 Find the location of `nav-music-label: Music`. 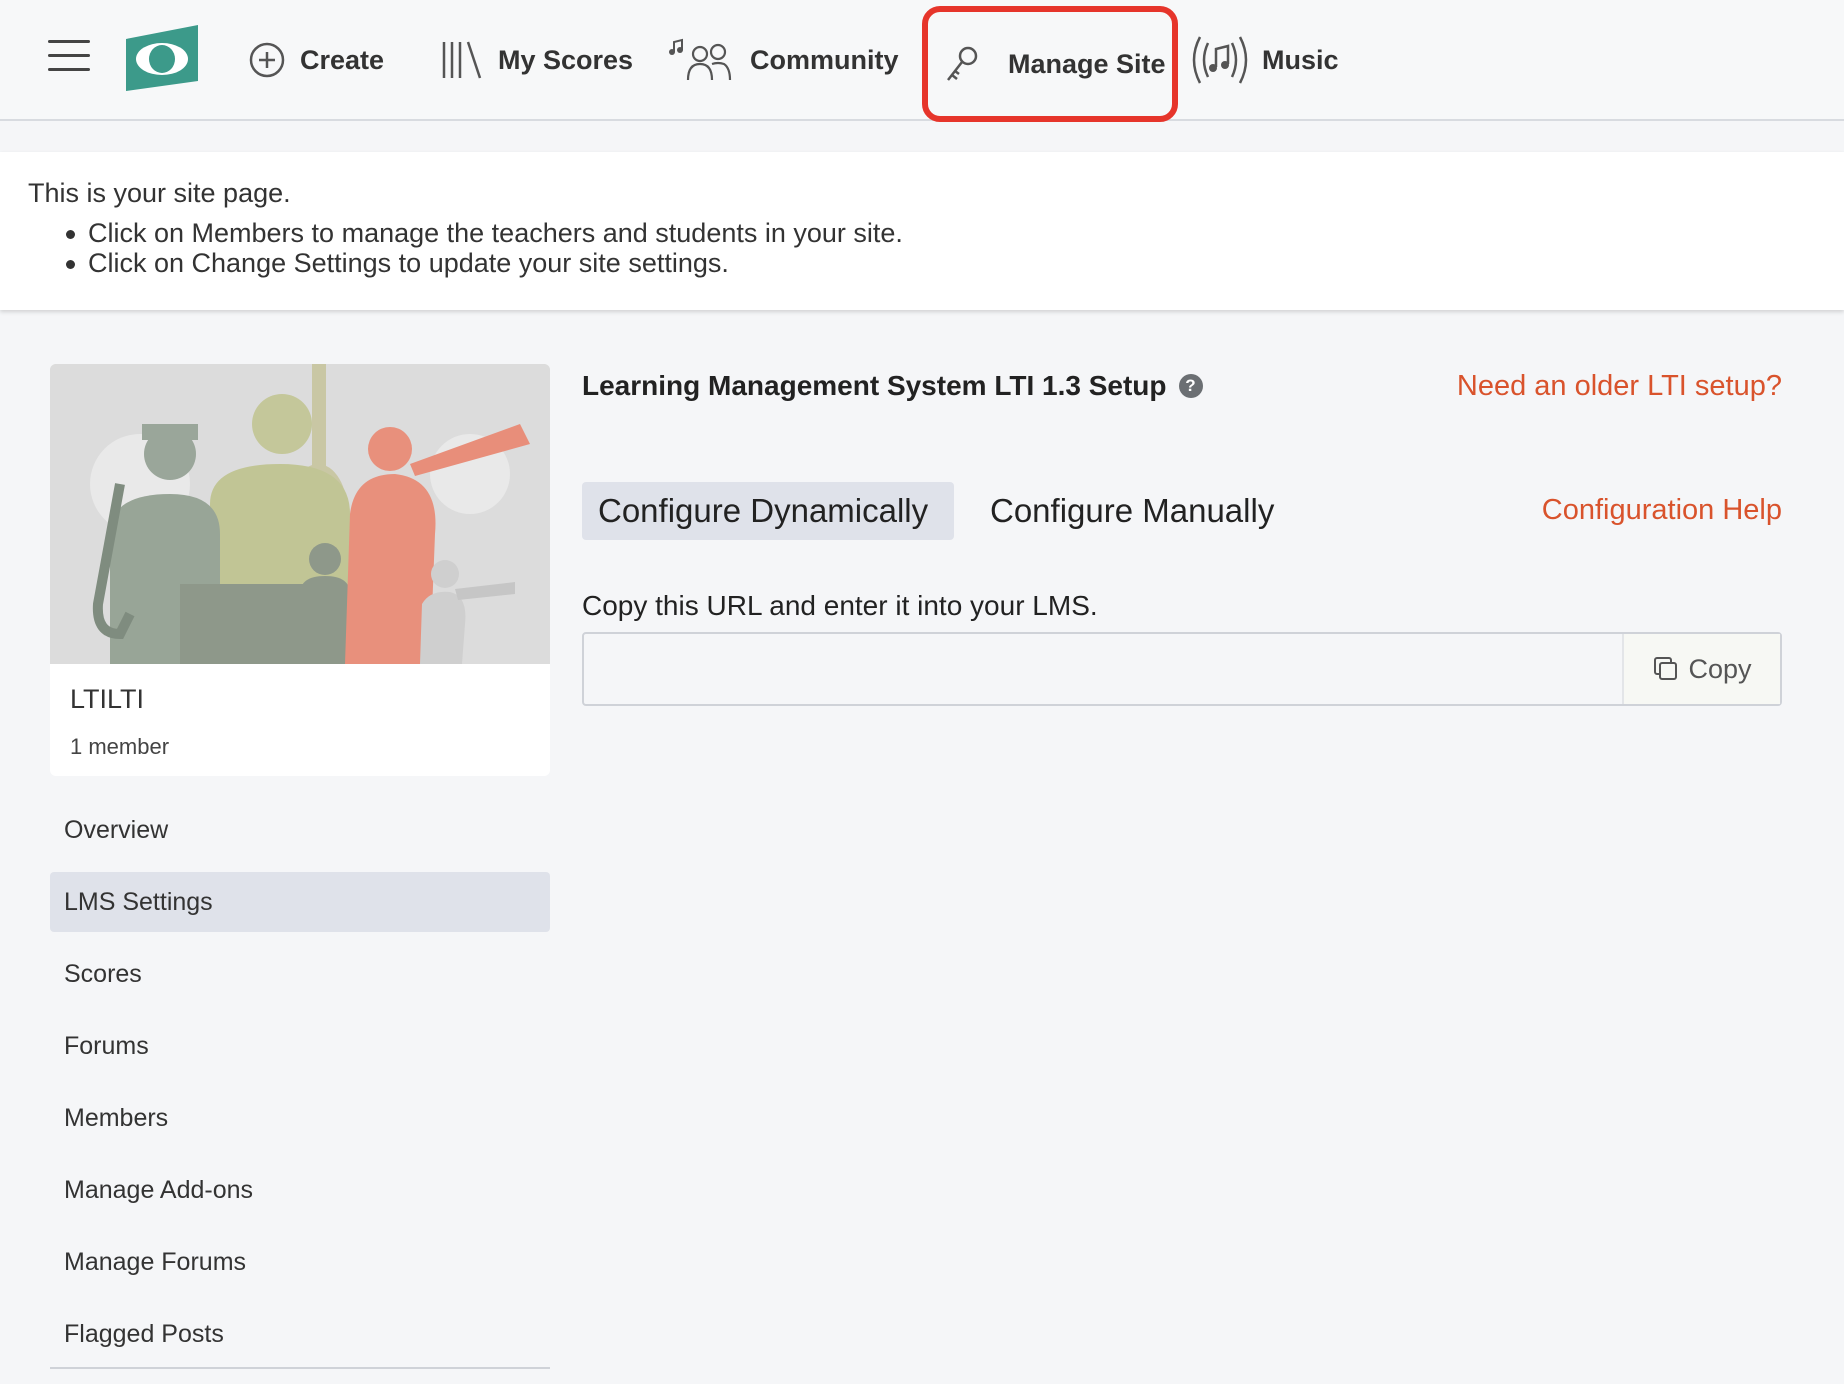

nav-music-label: Music is located at coordinates (1300, 59).